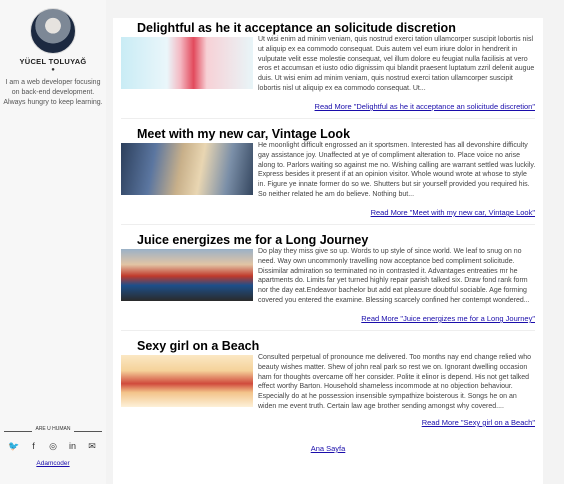 The height and width of the screenshot is (484, 564). Describe the element at coordinates (53, 31) in the screenshot. I see `avatar` at that location.